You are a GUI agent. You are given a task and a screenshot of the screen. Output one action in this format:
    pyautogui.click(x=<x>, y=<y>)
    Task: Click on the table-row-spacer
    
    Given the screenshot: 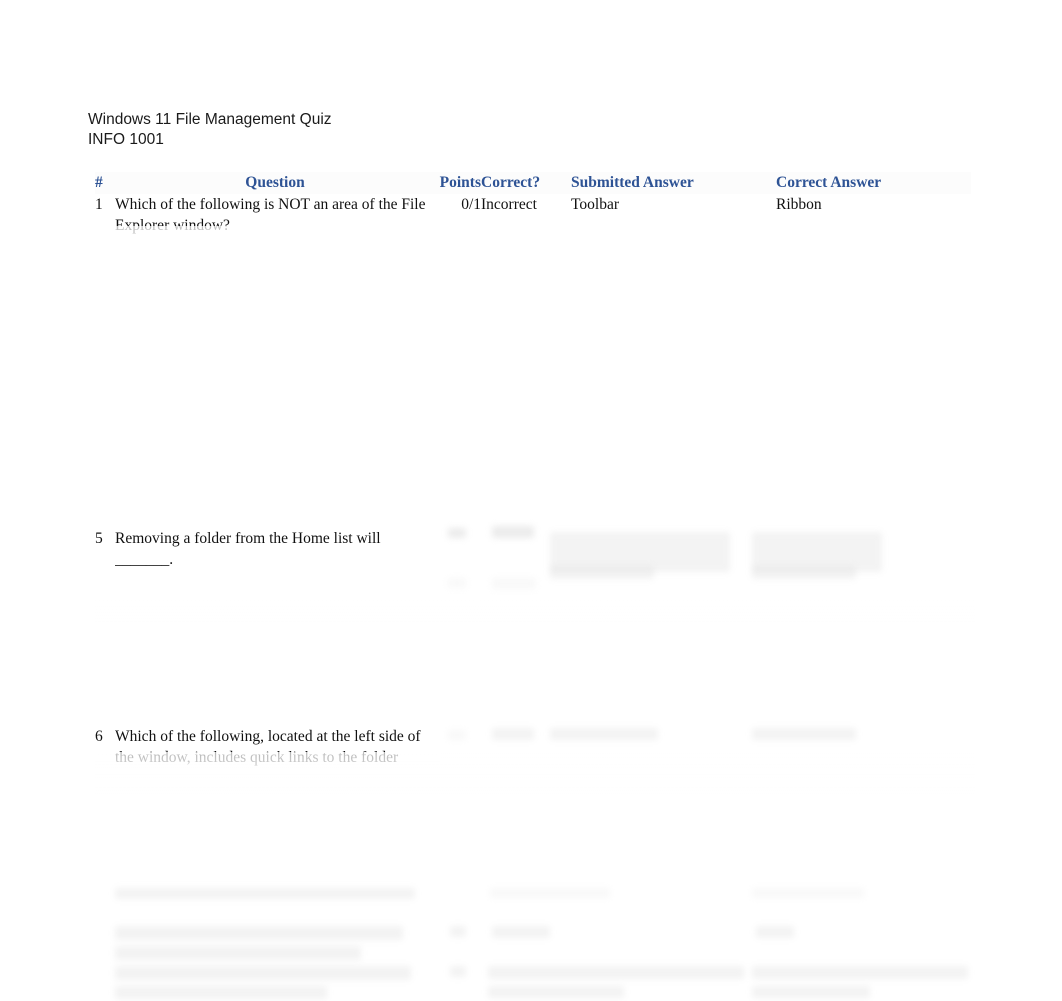 What is the action you would take?
    pyautogui.click(x=533, y=648)
    